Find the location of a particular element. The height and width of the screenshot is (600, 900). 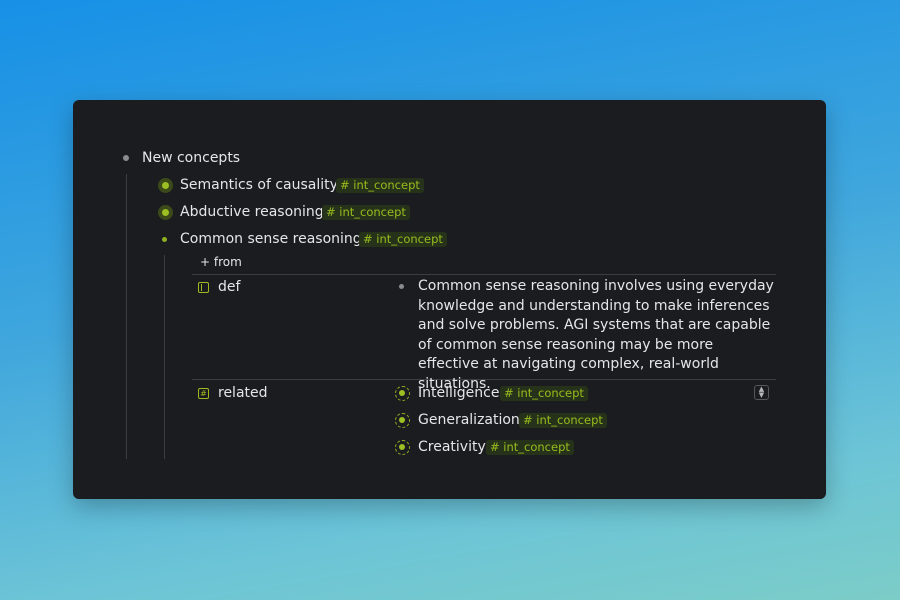

related-item-generalization: Generalization is located at coordinates (469, 420).